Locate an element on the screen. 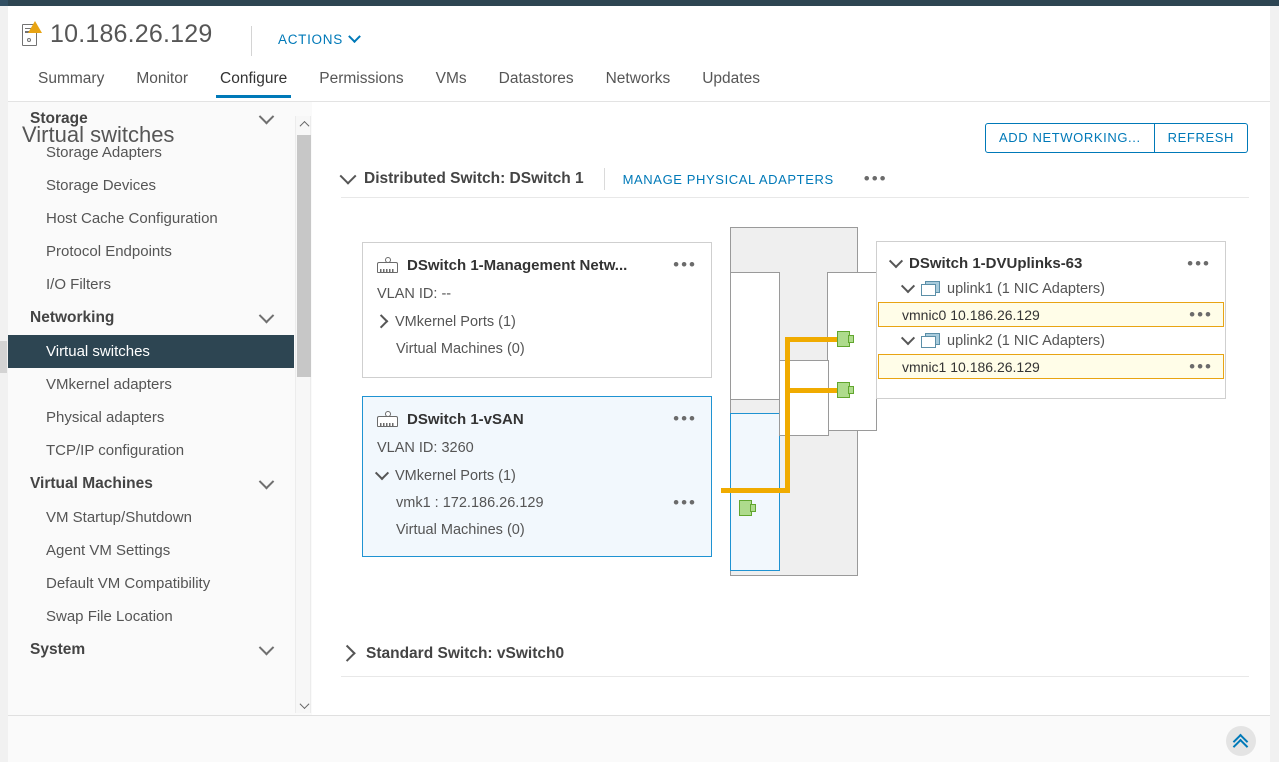 The width and height of the screenshot is (1279, 762). vmnic0-row: vmnic0 10.186.26.129 ••• is located at coordinates (1051, 314).